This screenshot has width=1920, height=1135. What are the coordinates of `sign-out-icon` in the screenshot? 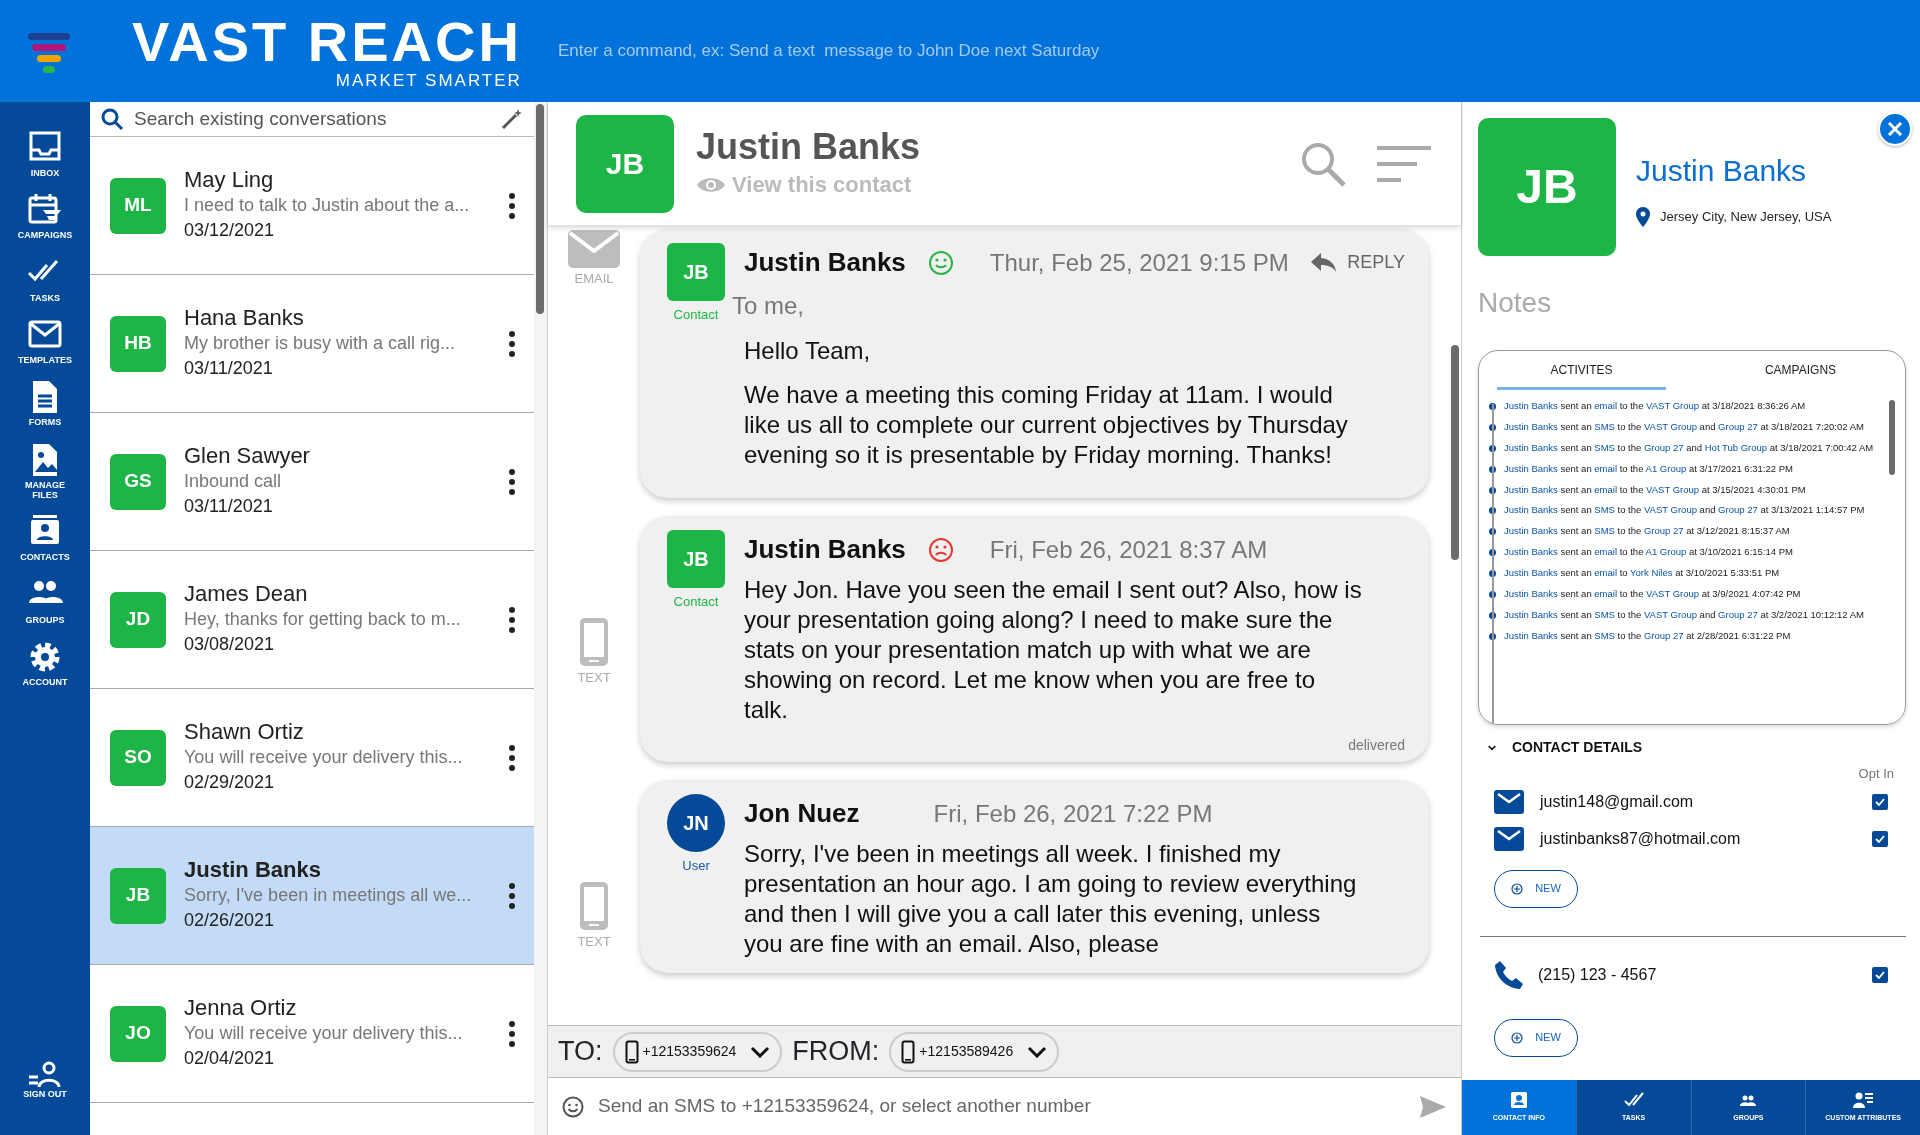 It's located at (45, 1074).